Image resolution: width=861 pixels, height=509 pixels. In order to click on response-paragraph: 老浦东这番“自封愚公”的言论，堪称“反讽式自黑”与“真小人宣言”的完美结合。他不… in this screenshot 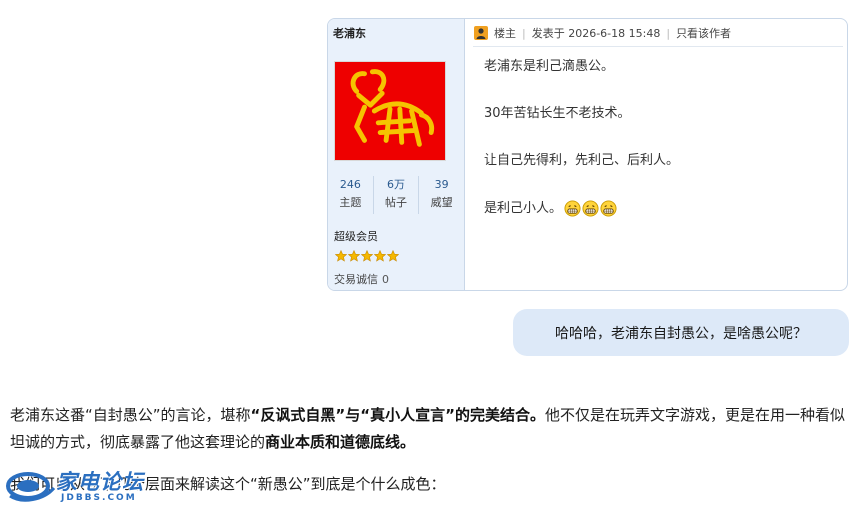, I will do `click(432, 429)`.